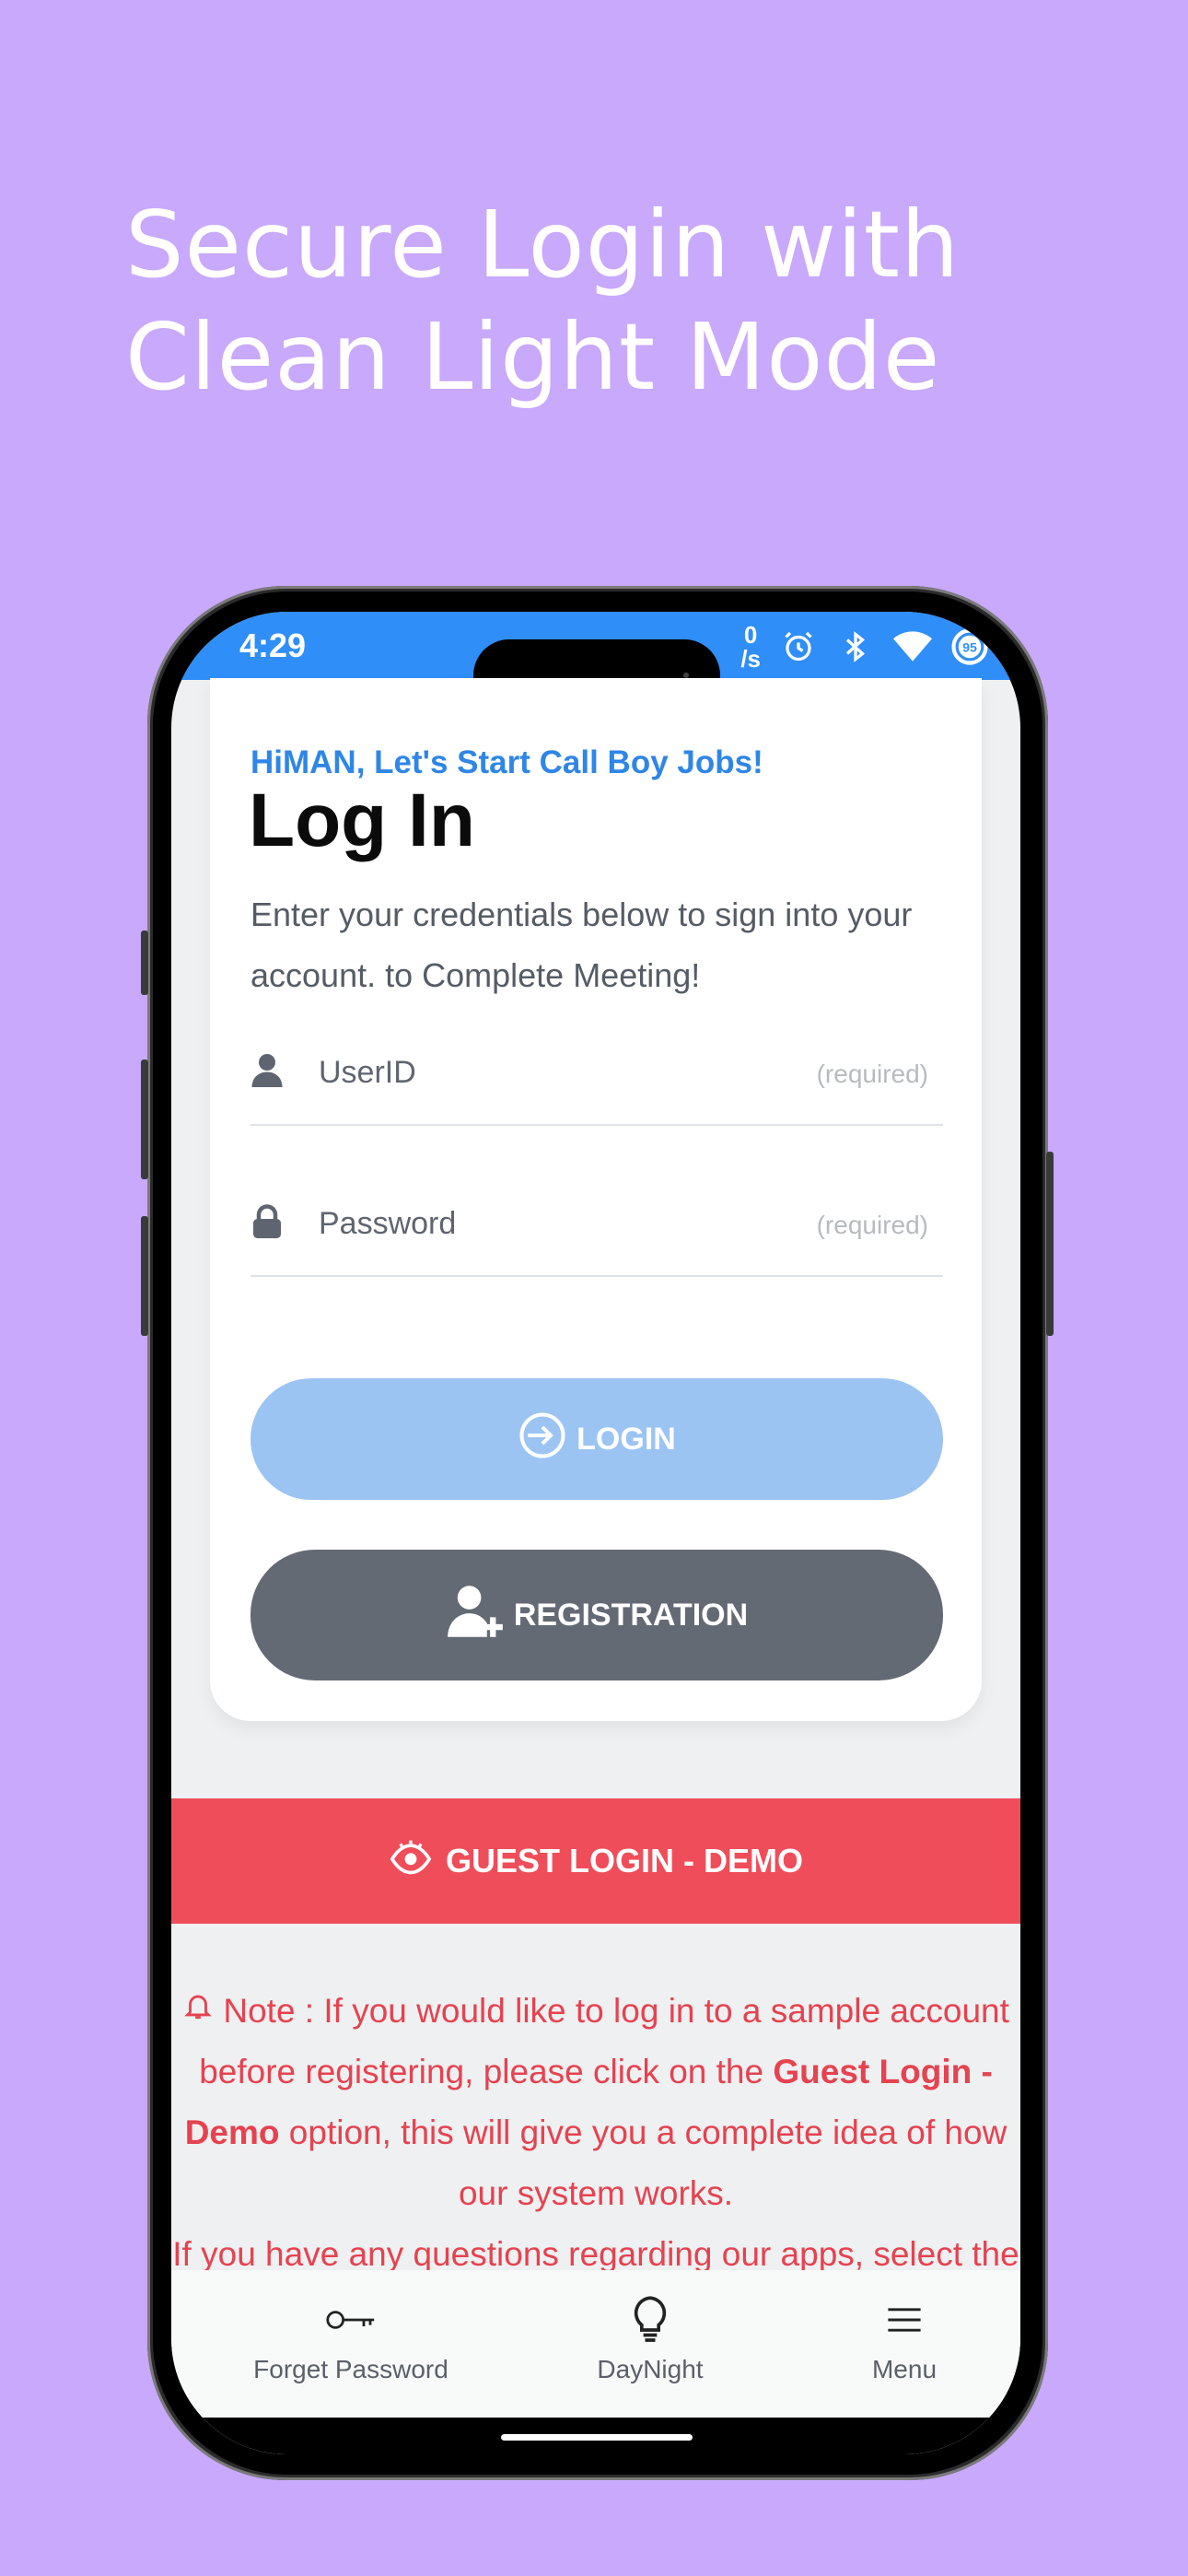  What do you see at coordinates (351, 2320) in the screenshot?
I see `key-icon` at bounding box center [351, 2320].